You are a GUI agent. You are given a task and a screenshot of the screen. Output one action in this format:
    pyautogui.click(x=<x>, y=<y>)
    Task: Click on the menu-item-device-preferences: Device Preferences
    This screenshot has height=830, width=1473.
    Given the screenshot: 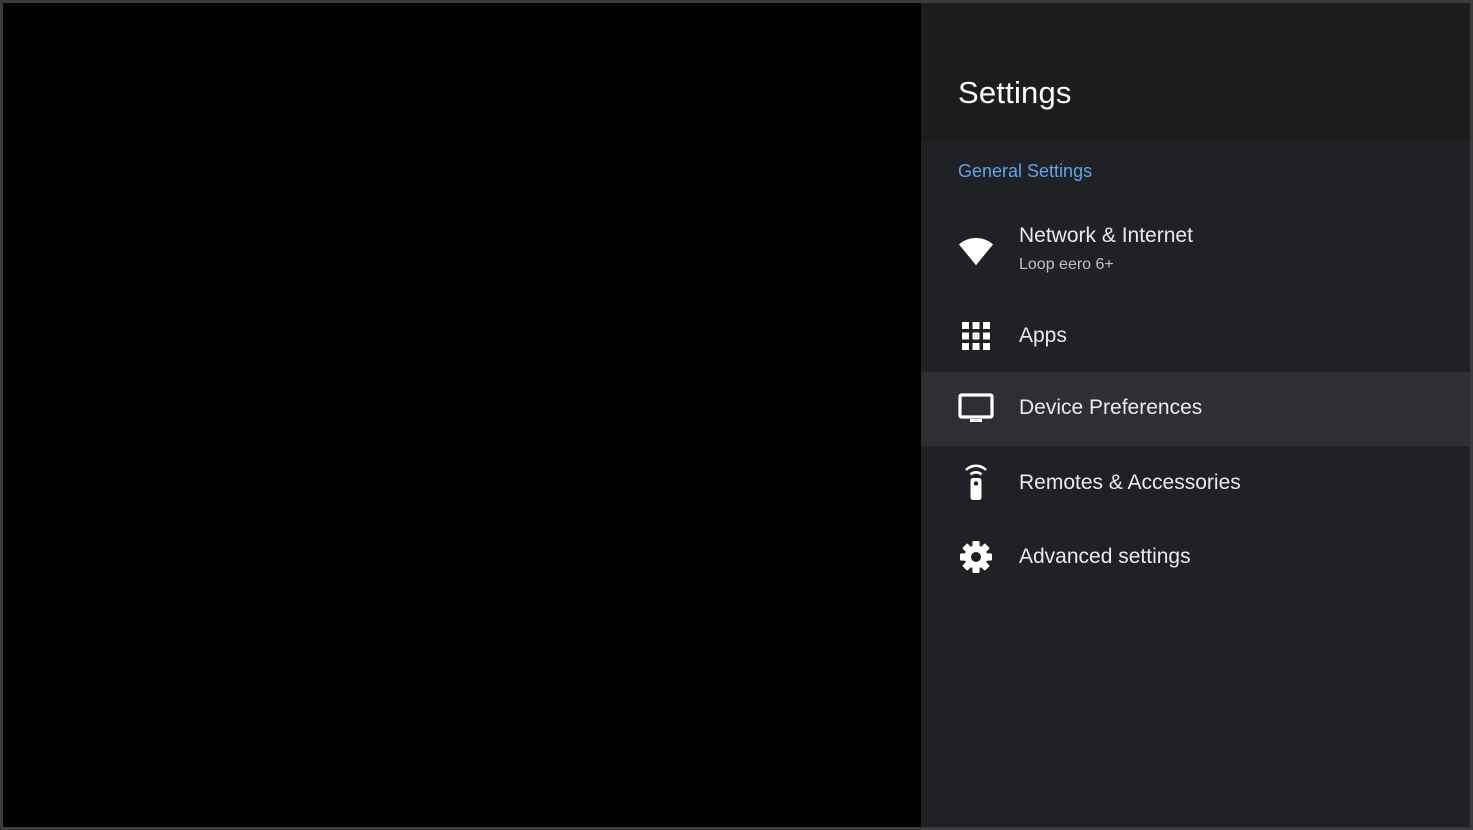 What is the action you would take?
    pyautogui.click(x=1195, y=409)
    